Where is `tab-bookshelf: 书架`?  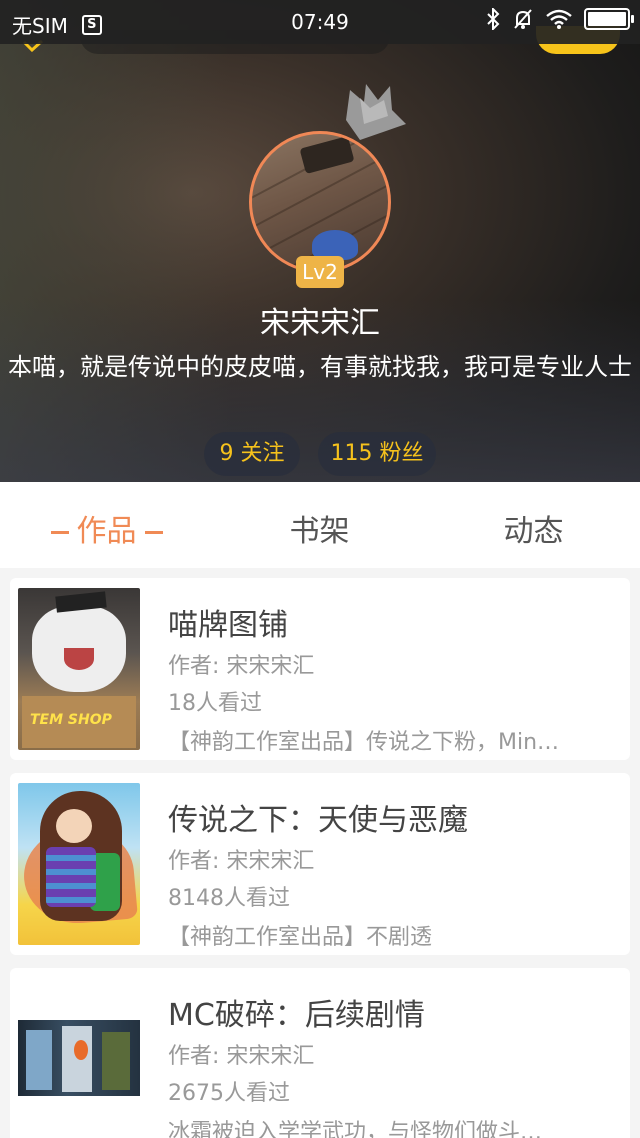
tab-bookshelf: 书架 is located at coordinates (319, 528).